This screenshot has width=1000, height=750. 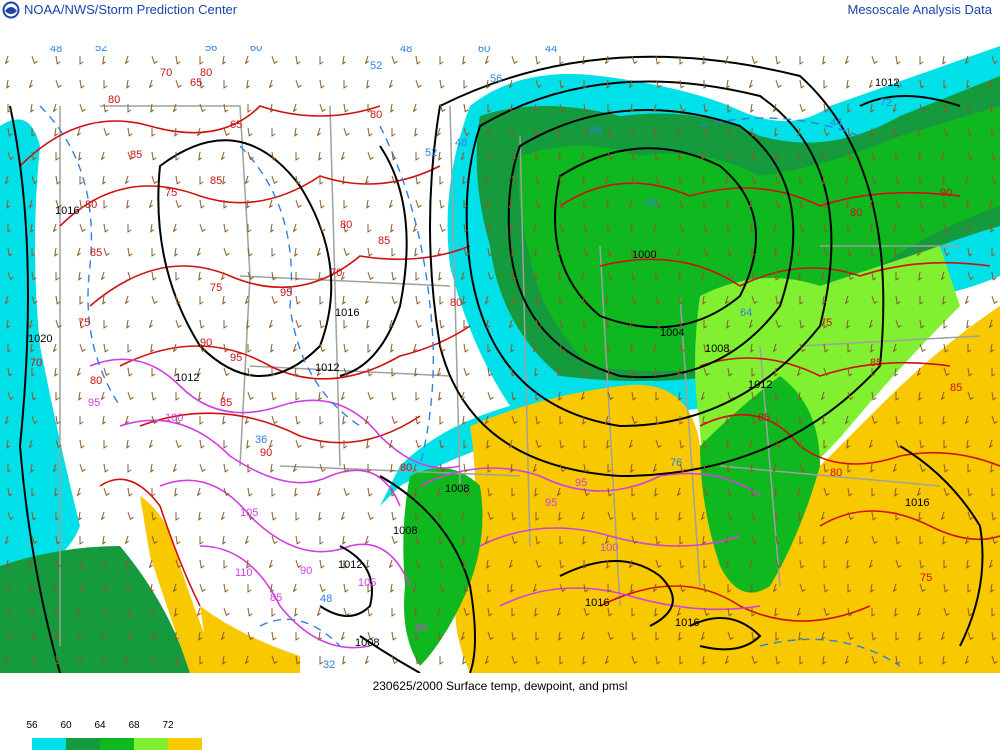 What do you see at coordinates (256, 50) in the screenshot?
I see `dewpoint-label: 60` at bounding box center [256, 50].